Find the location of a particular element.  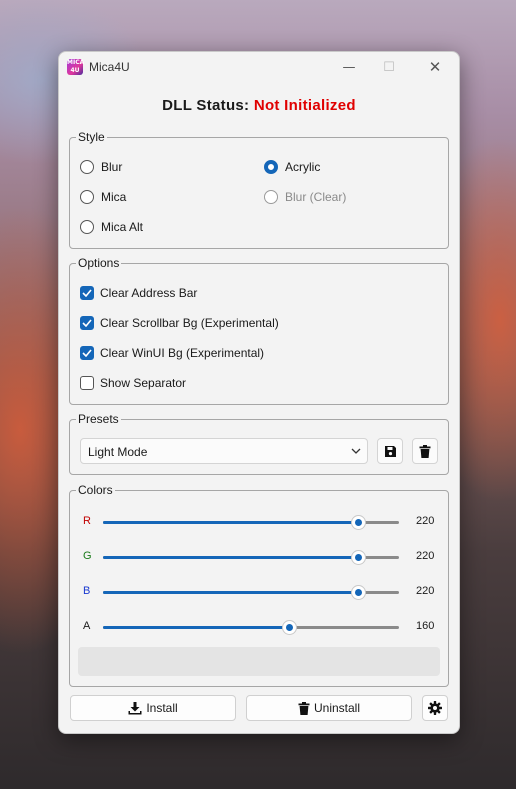

radio-blur-clear: Blur (Clear) is located at coordinates (305, 197).